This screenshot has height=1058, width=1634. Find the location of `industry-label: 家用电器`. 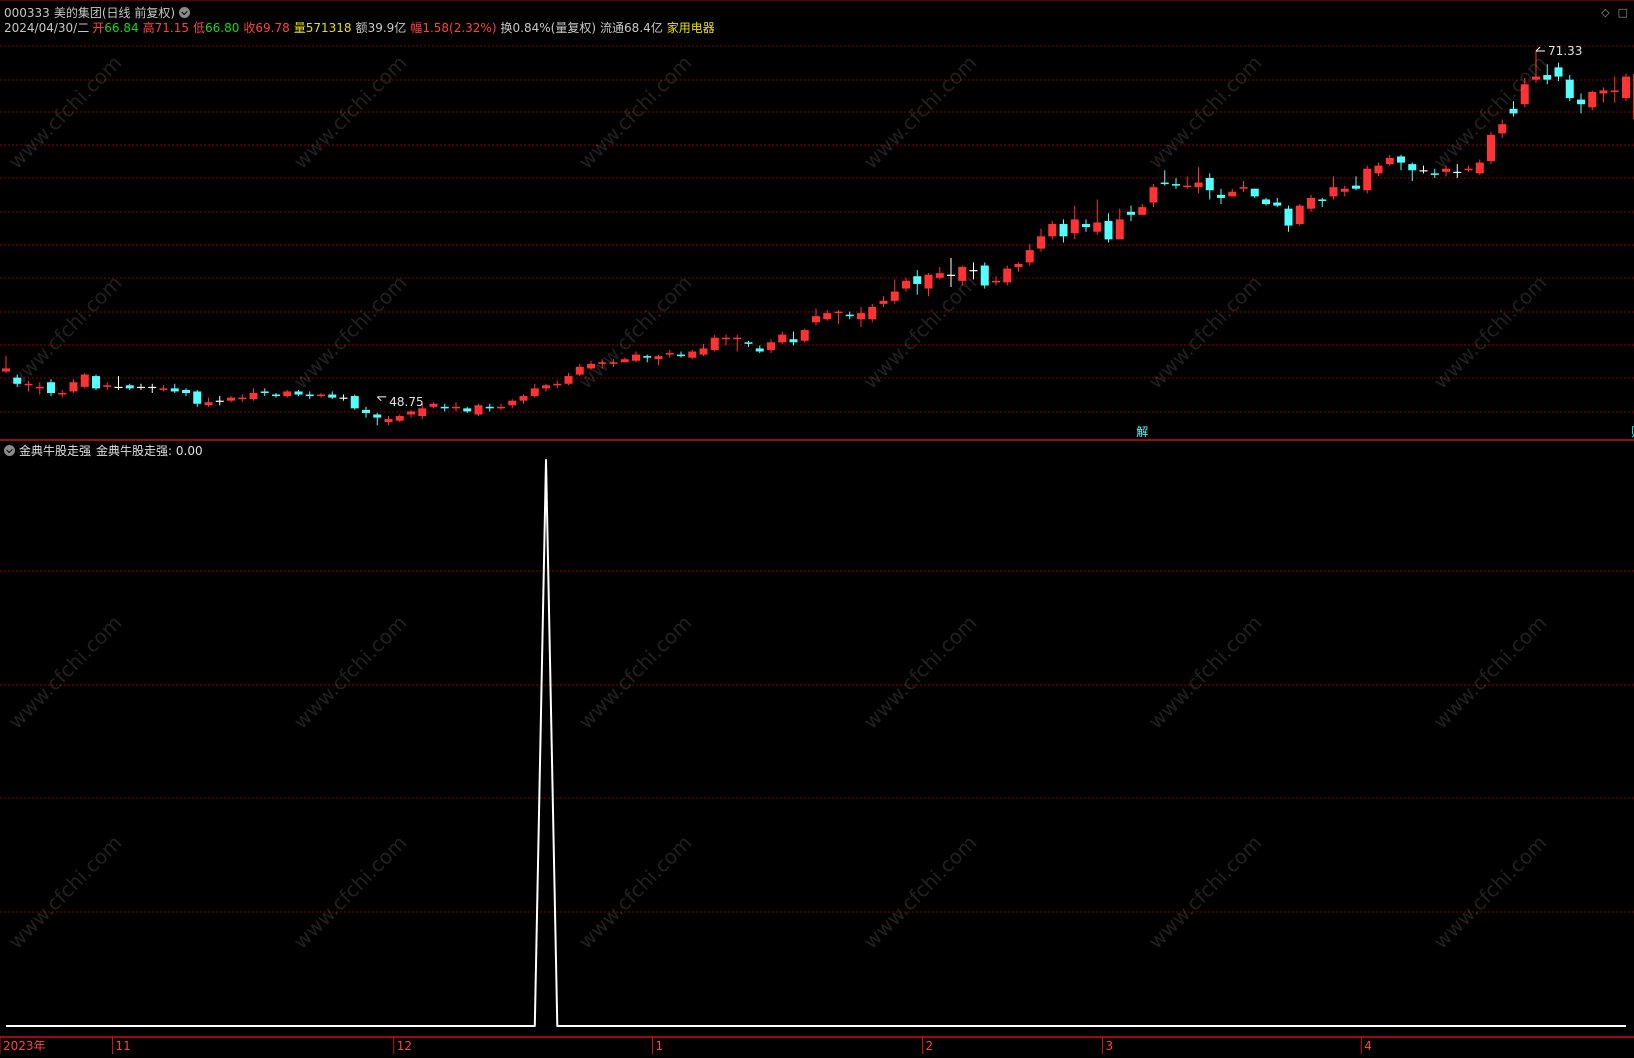

industry-label: 家用电器 is located at coordinates (691, 28).